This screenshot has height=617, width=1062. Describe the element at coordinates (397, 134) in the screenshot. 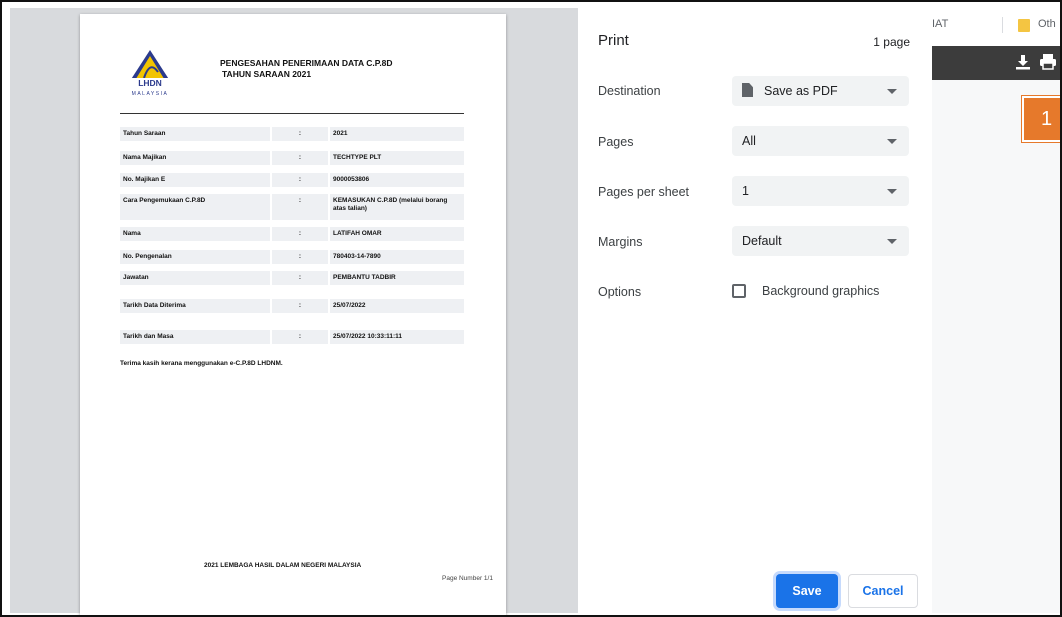

I see `doc-row-value: 2021` at that location.